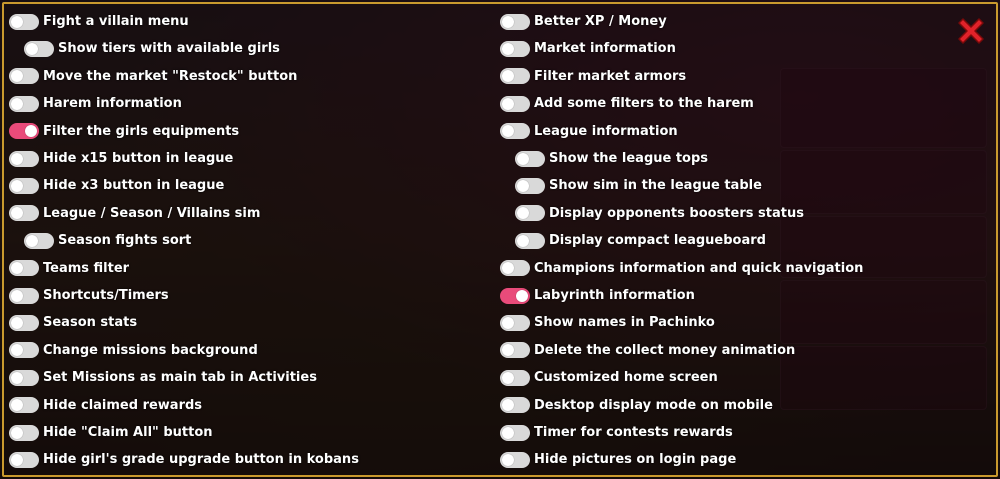 This screenshot has height=479, width=1000. Describe the element at coordinates (105, 405) in the screenshot. I see `option-row: Hide claimed rewards` at that location.